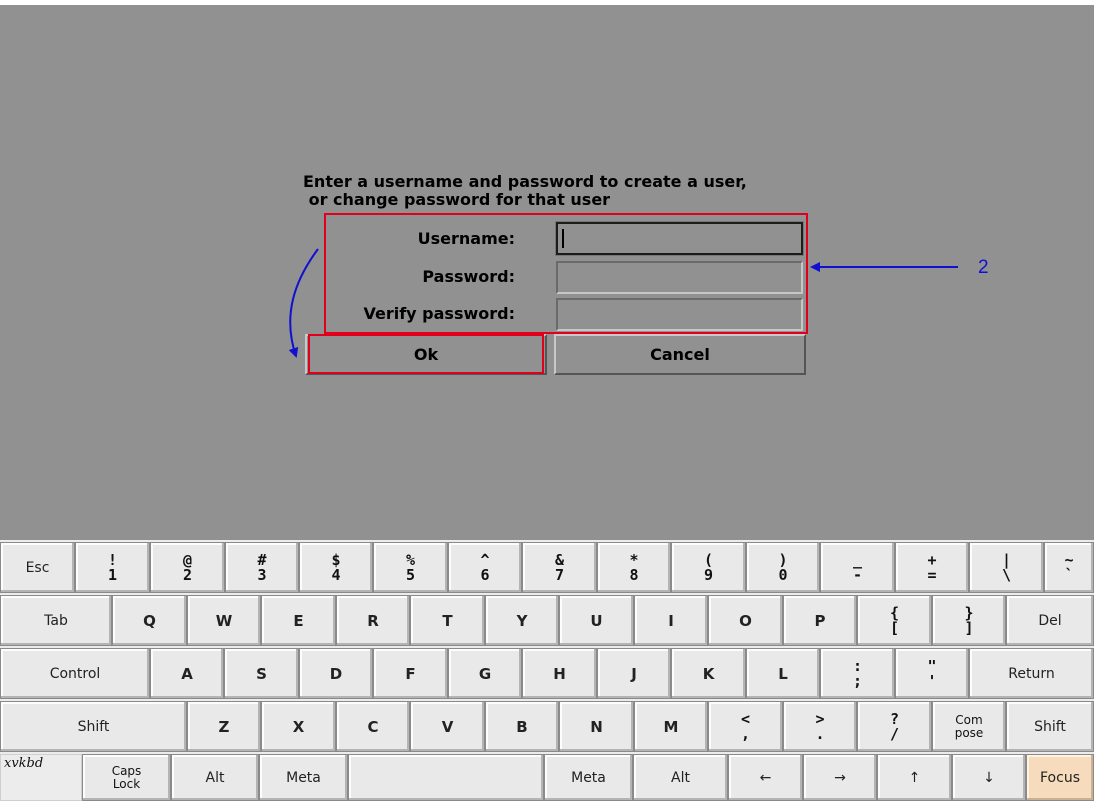 This screenshot has height=801, width=1094. What do you see at coordinates (596, 726) in the screenshot?
I see `key-n: N` at bounding box center [596, 726].